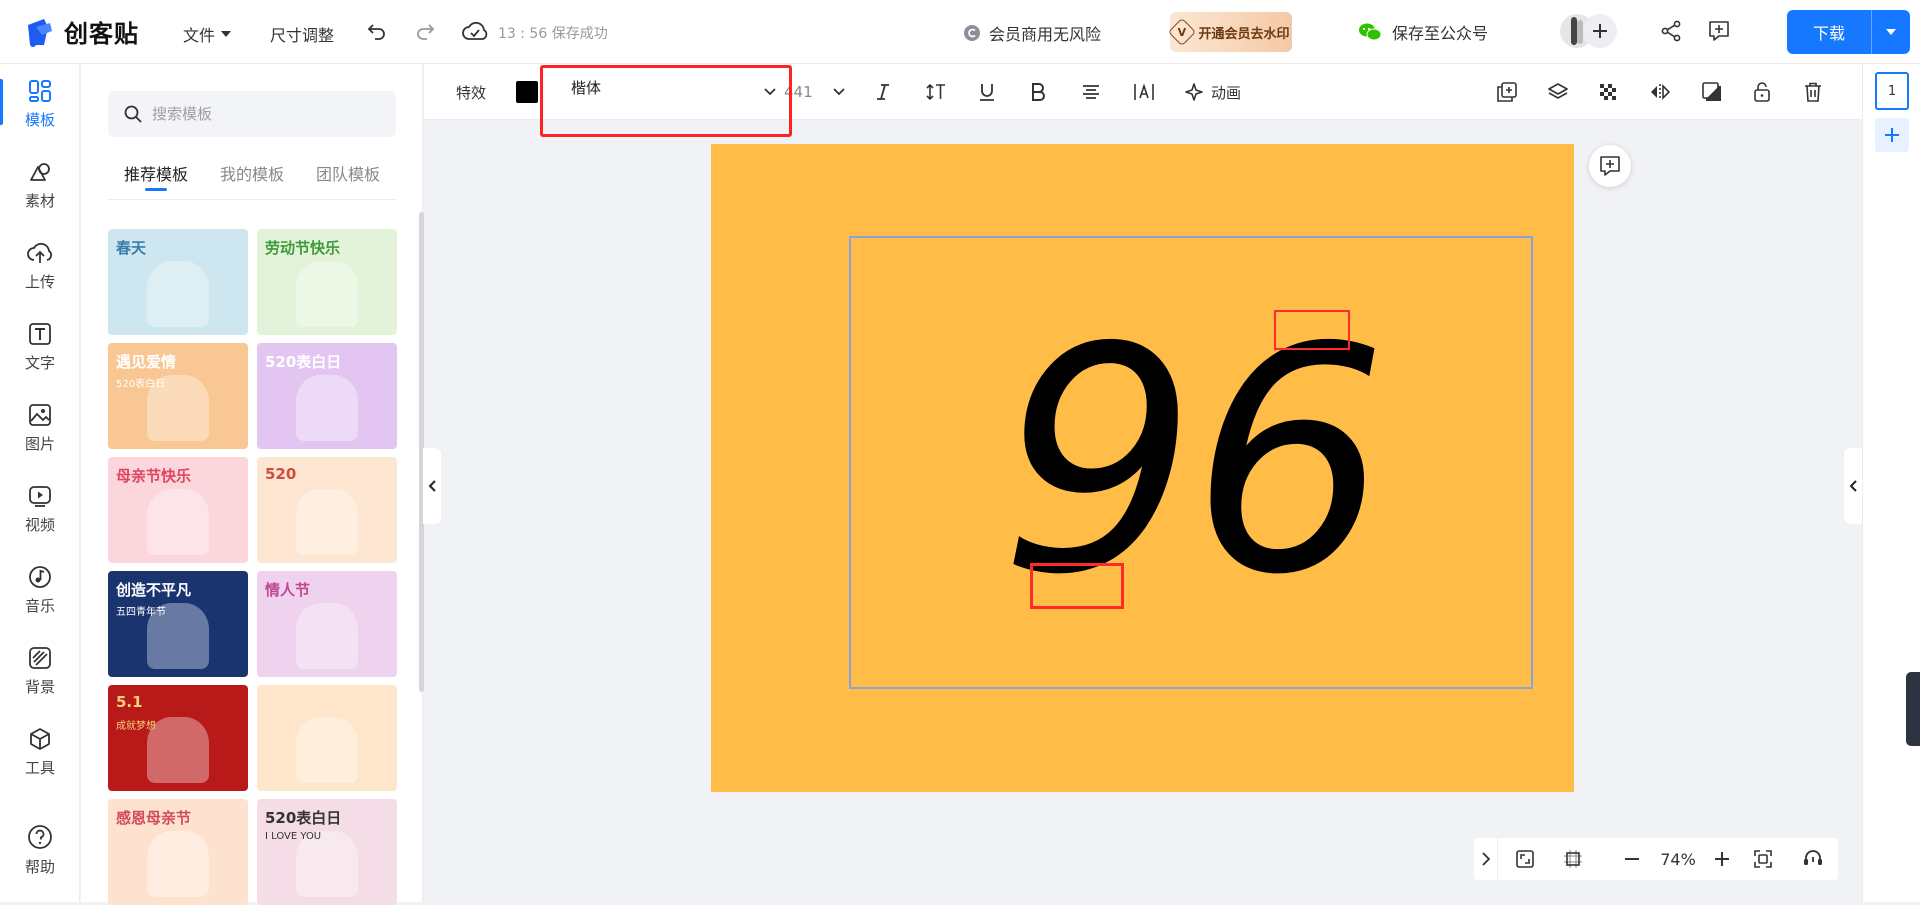  What do you see at coordinates (1507, 92) in the screenshot?
I see `duplicate-button` at bounding box center [1507, 92].